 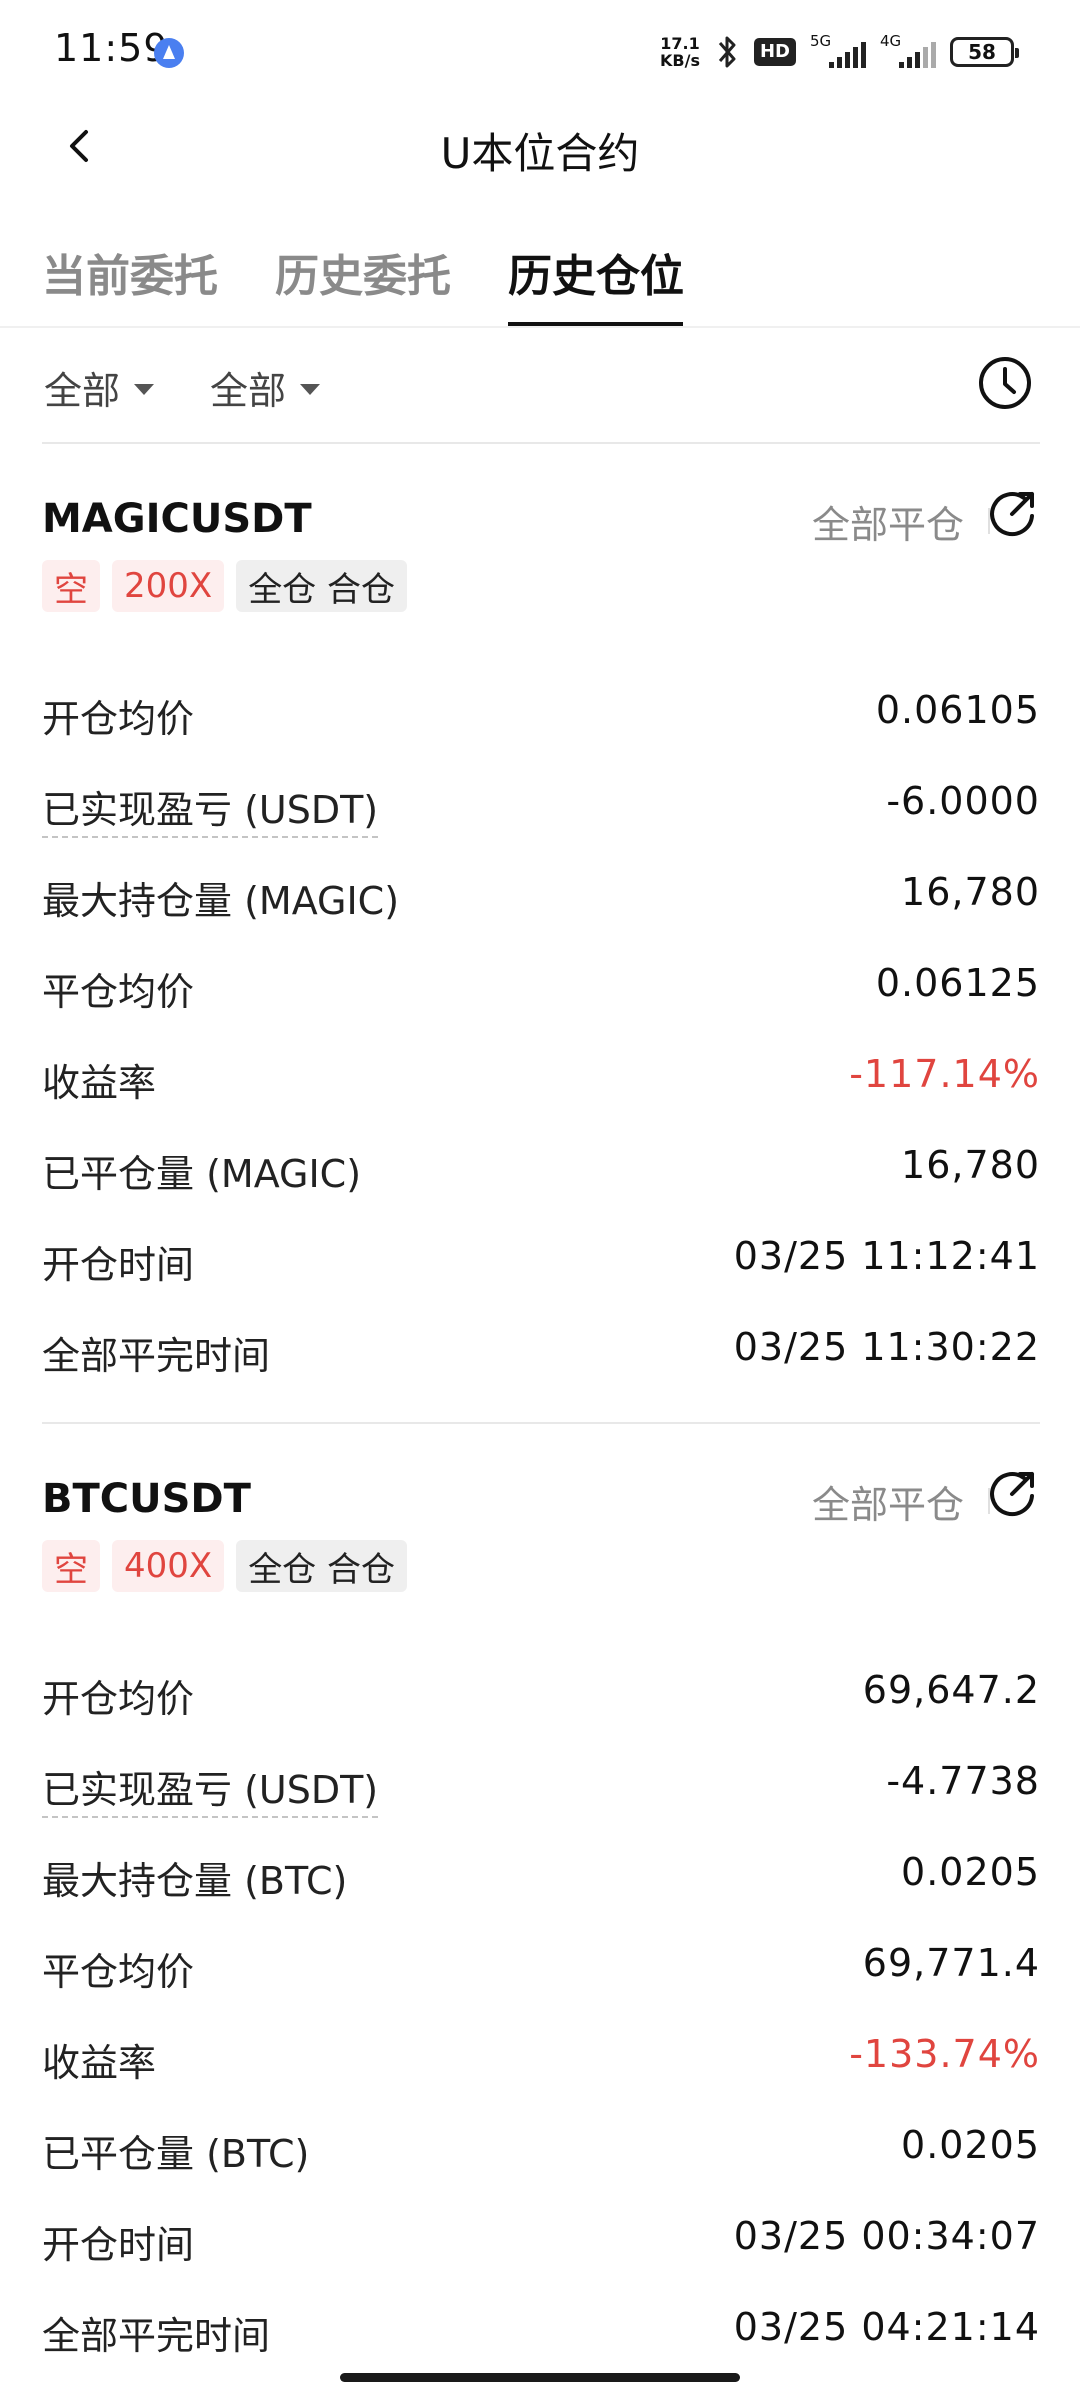 What do you see at coordinates (957, 710) in the screenshot?
I see `row-value: 0.06105` at bounding box center [957, 710].